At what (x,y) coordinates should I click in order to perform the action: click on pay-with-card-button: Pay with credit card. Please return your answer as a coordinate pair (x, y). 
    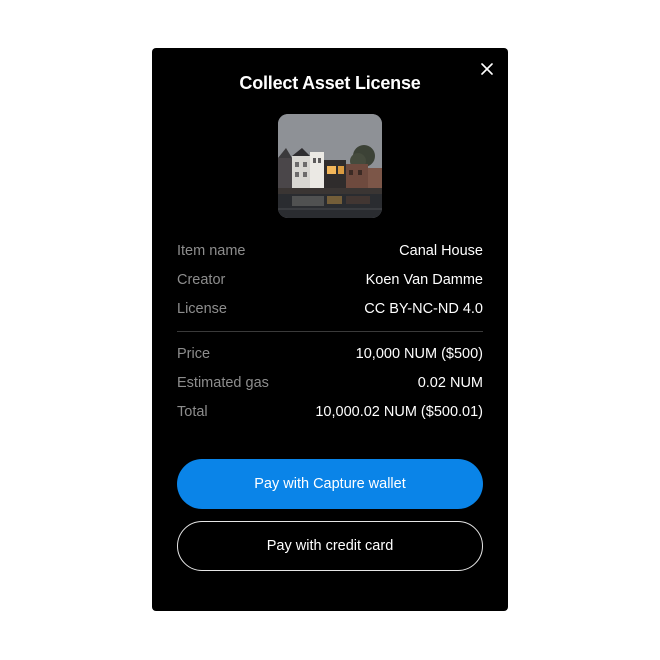
    Looking at the image, I should click on (330, 546).